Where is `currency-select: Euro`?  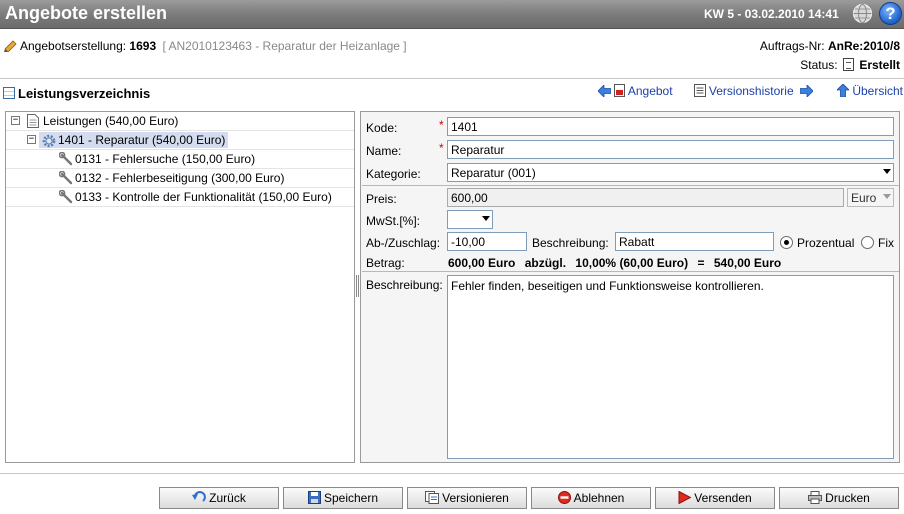
currency-select: Euro is located at coordinates (870, 197).